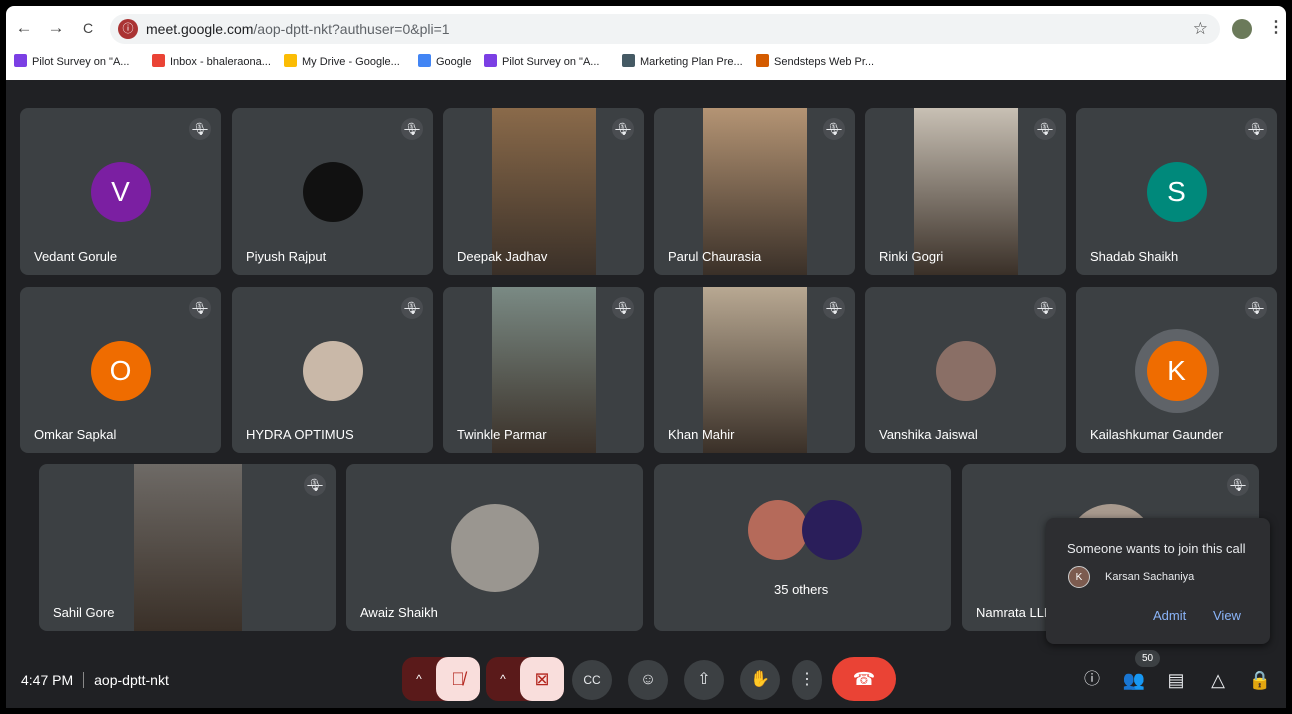 The width and height of the screenshot is (1292, 714). What do you see at coordinates (542, 679) in the screenshot?
I see `camera-off-button: ⊠` at bounding box center [542, 679].